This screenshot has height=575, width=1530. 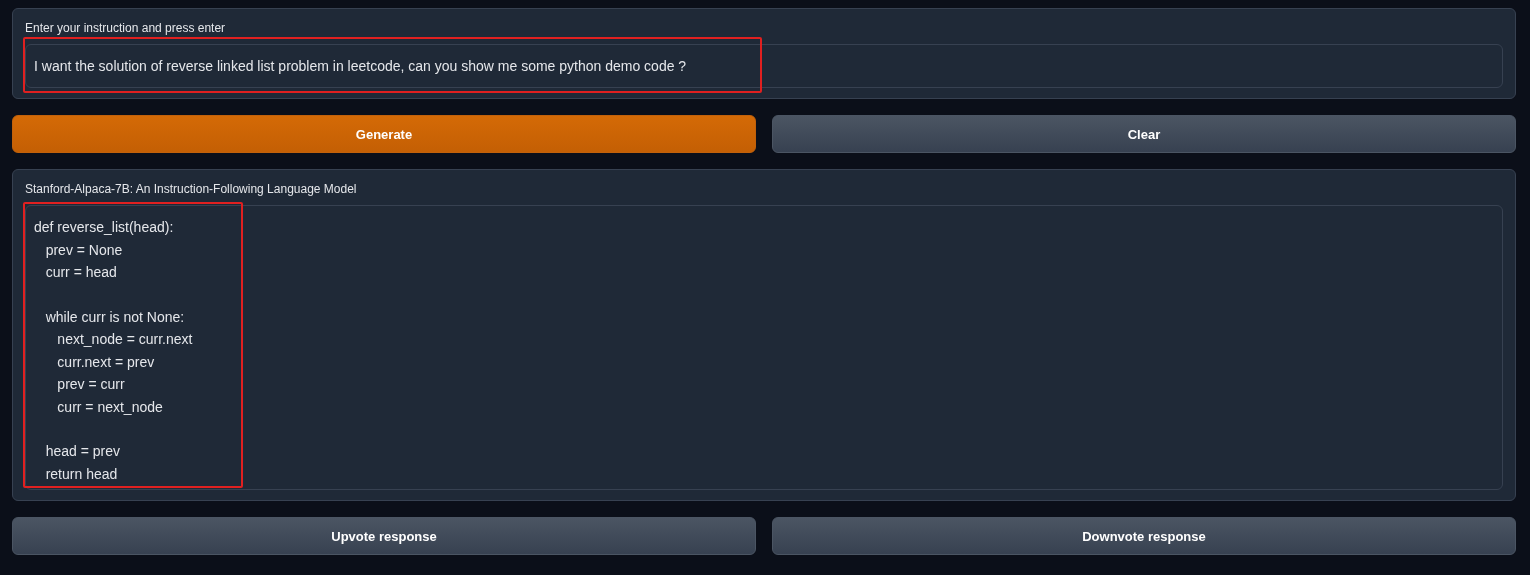 What do you see at coordinates (764, 66) in the screenshot?
I see `instruction-input: I want the solution of reverse linked list problem in leetcode, can you show me some python demo code ?` at bounding box center [764, 66].